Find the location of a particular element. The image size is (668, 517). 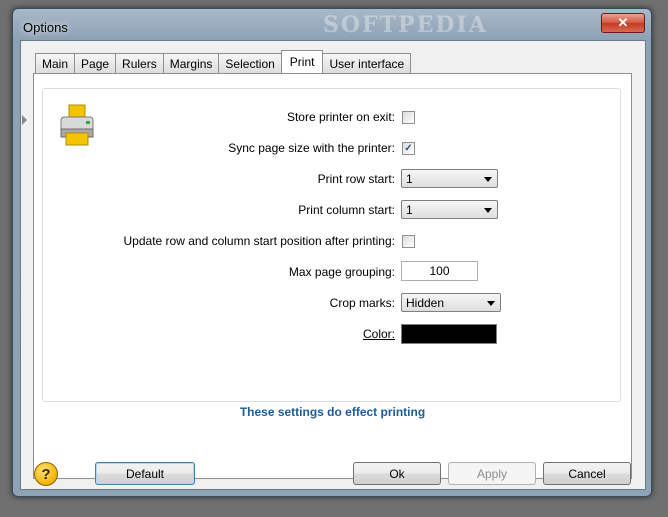

ok-button: Ok is located at coordinates (397, 473).